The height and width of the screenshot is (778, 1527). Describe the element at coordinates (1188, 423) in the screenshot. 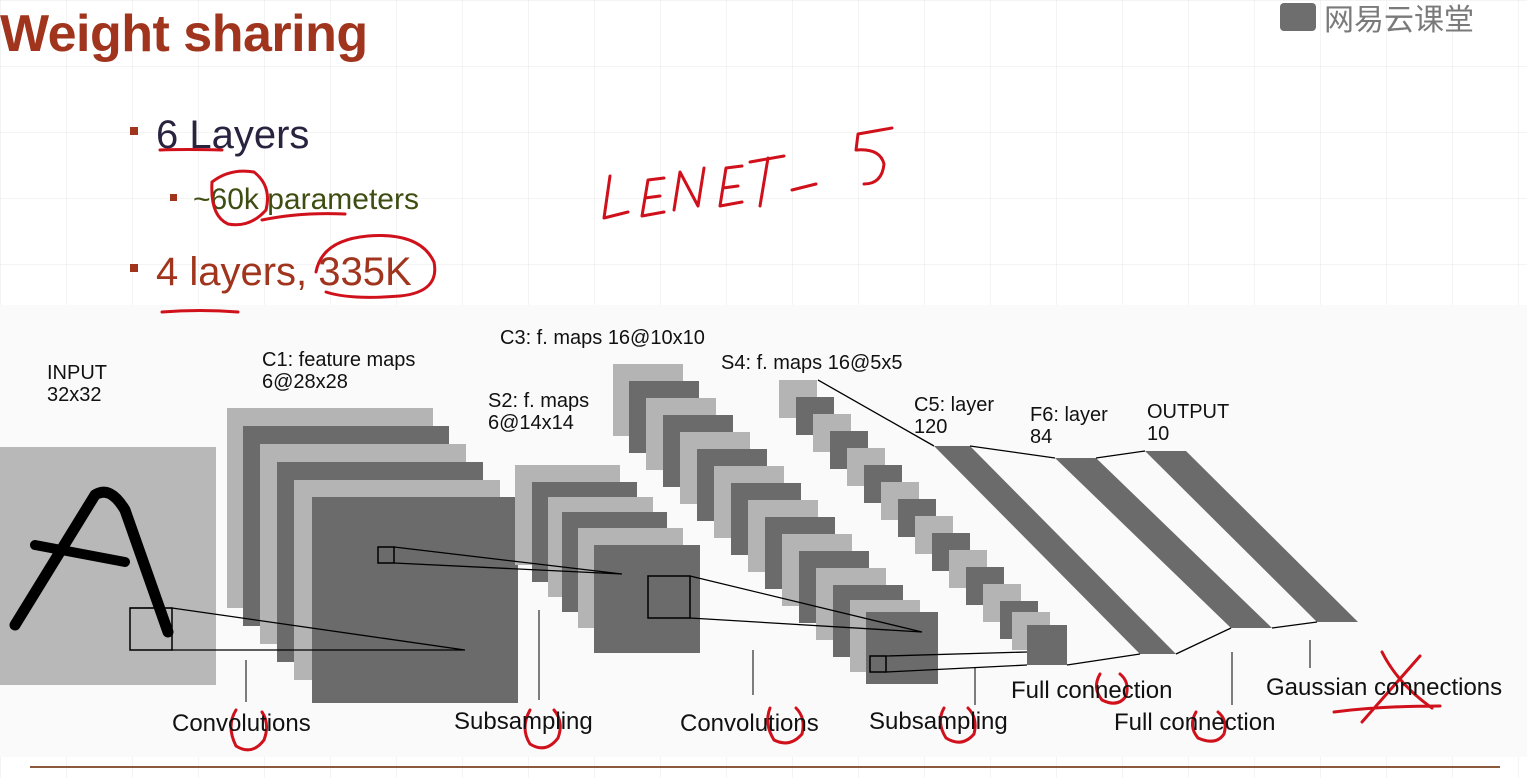

I see `label-output: OUTPUT 10` at that location.